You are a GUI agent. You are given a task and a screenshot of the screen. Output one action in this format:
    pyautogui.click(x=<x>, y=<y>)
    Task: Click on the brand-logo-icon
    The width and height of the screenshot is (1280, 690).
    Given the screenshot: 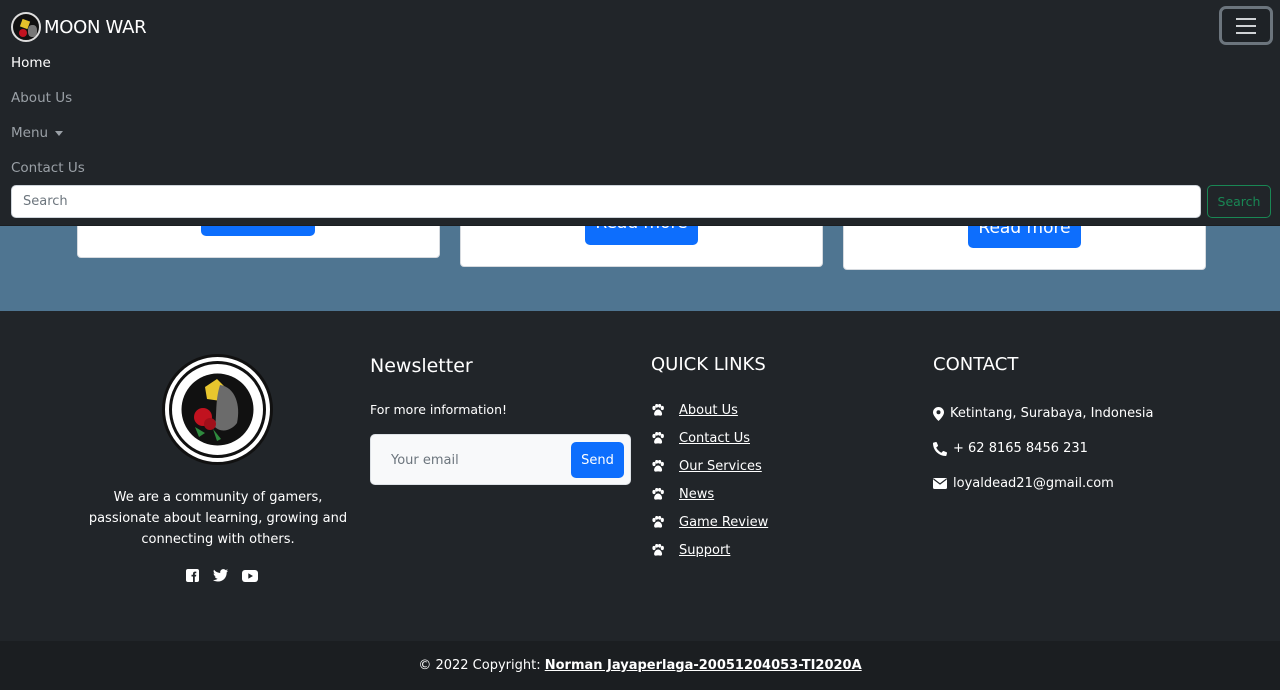 What is the action you would take?
    pyautogui.click(x=26, y=27)
    